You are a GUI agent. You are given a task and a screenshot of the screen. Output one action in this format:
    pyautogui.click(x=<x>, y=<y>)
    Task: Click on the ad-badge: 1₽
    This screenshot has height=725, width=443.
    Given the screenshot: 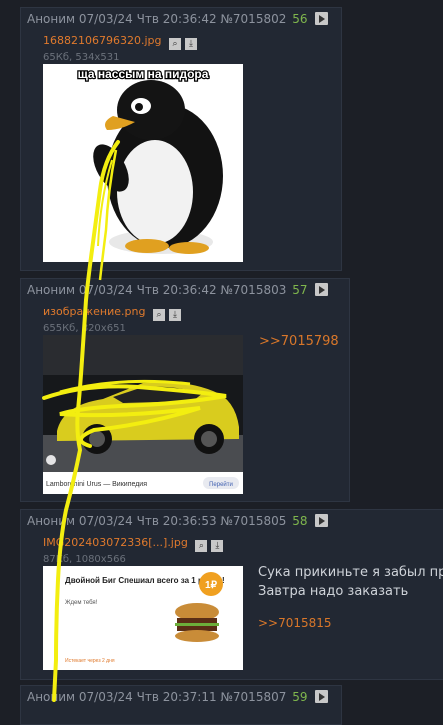 What is the action you would take?
    pyautogui.click(x=211, y=585)
    